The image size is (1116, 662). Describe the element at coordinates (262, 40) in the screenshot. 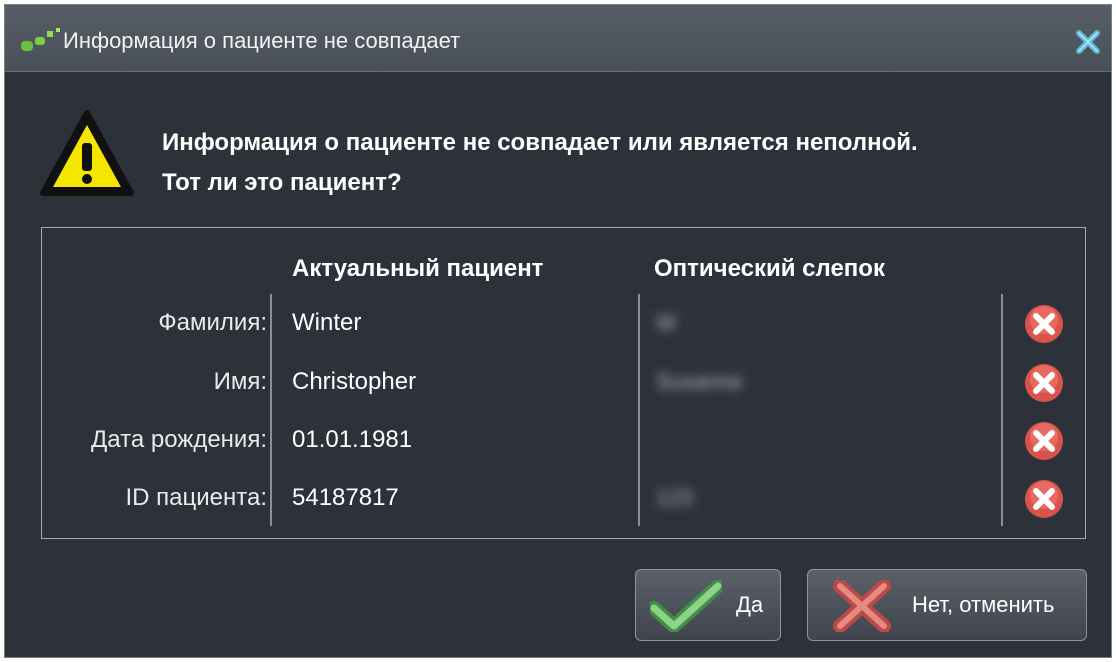

I see `window-title: Информация о пациенте не совпадает` at that location.